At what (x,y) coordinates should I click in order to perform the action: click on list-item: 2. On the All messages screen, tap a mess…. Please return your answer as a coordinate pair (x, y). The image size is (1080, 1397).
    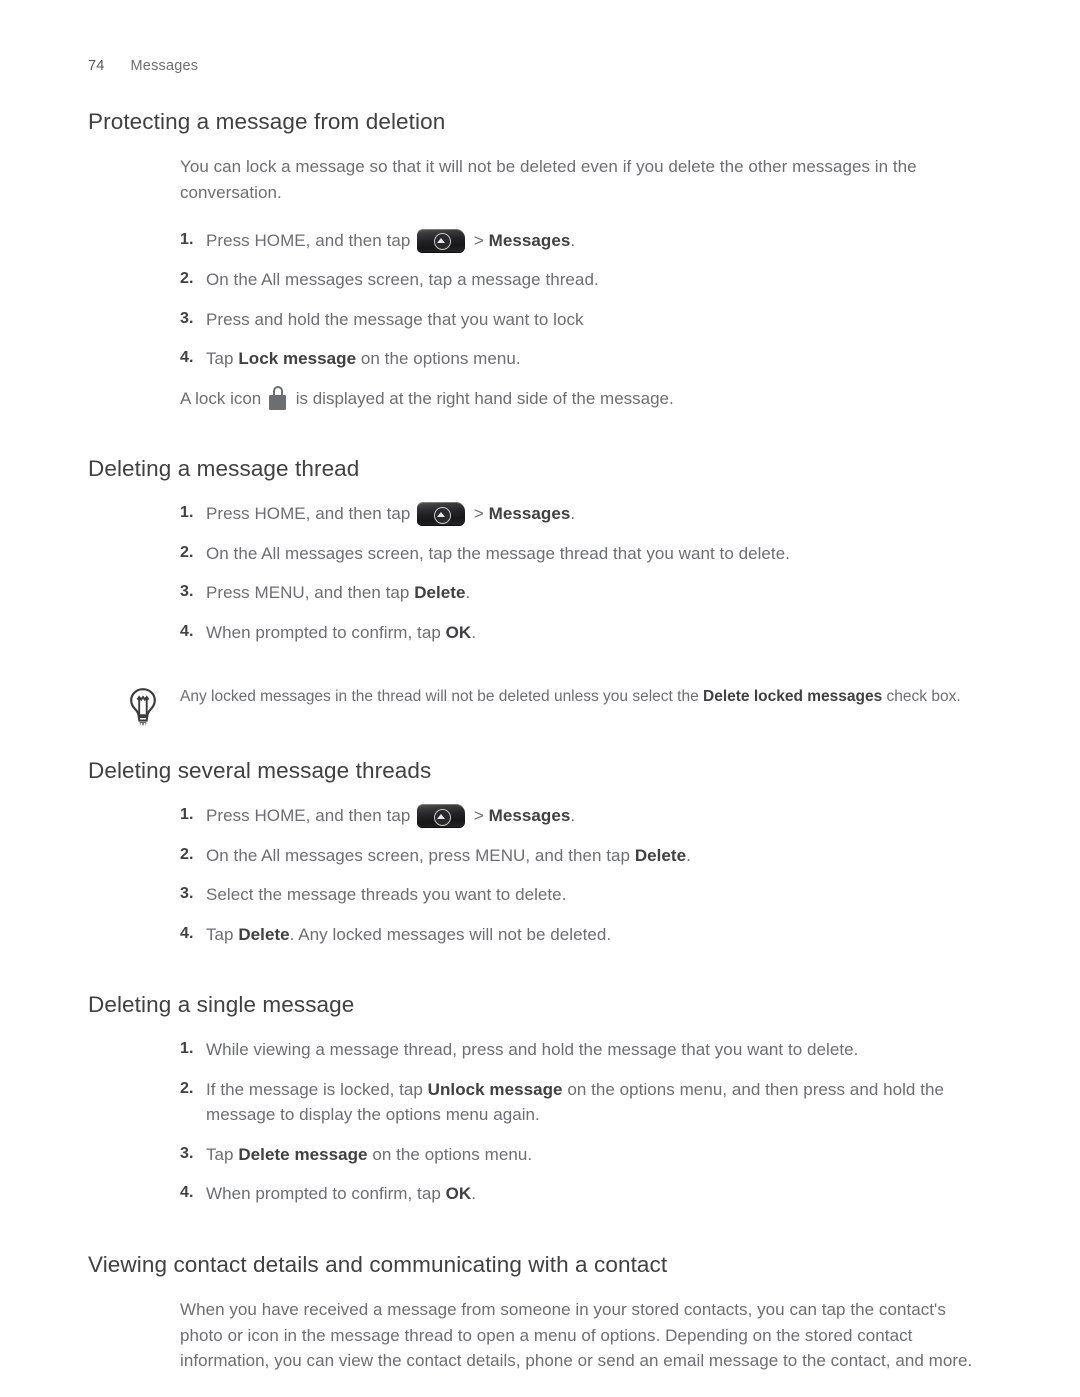
    Looking at the image, I should click on (580, 280).